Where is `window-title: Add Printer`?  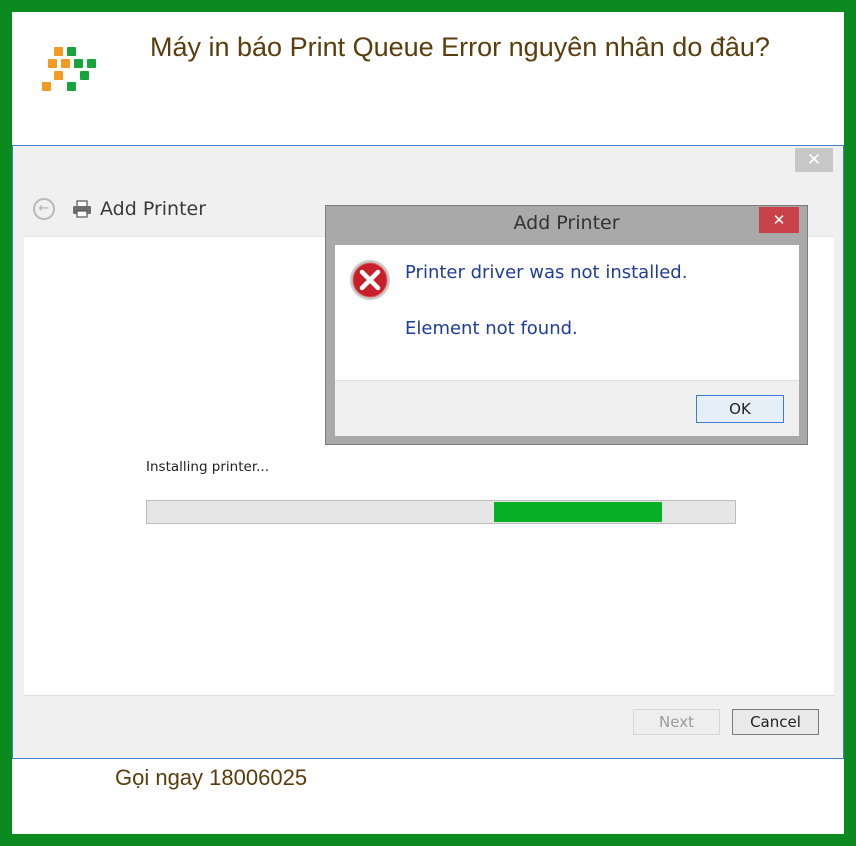
window-title: Add Printer is located at coordinates (153, 209).